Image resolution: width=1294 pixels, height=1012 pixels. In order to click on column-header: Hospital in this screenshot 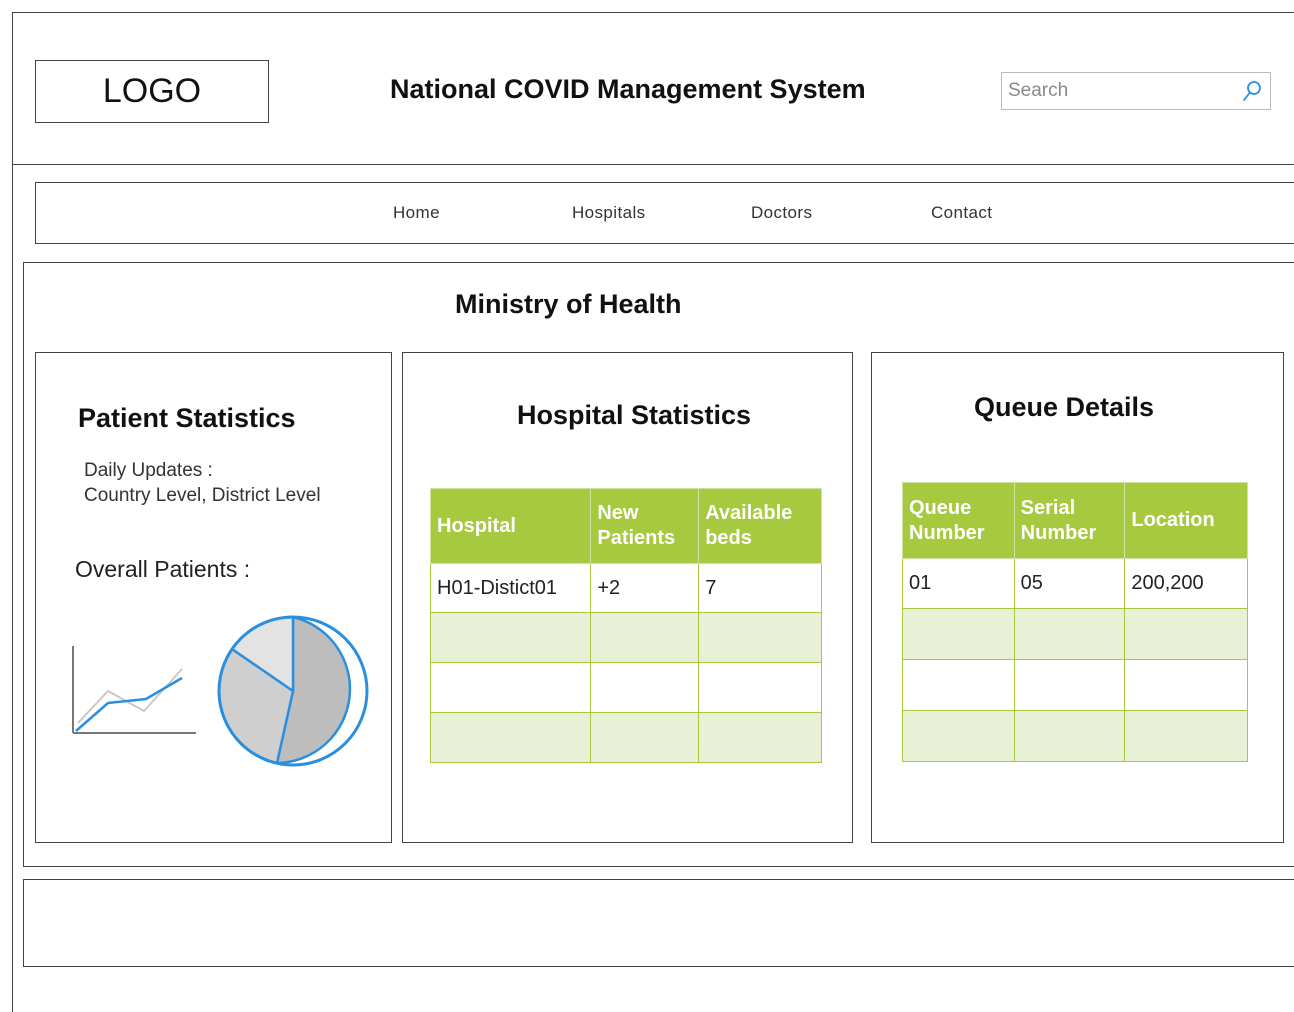, I will do `click(510, 526)`.